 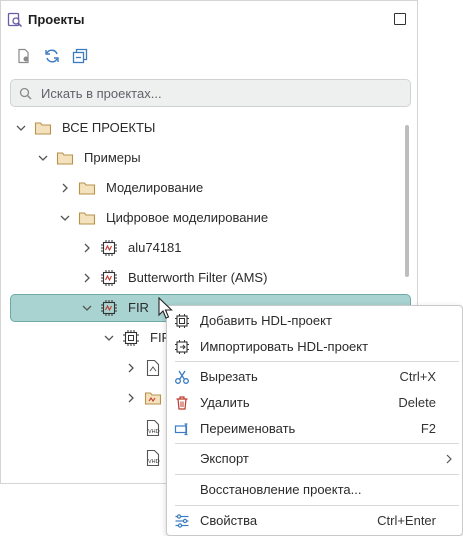 I want to click on chip-import-icon, so click(x=182, y=347).